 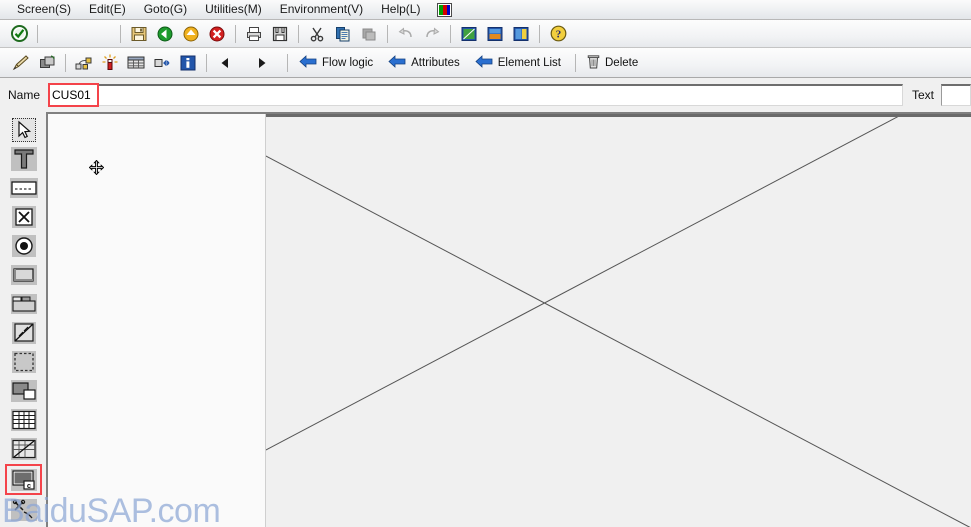 I want to click on text-T-icon, so click(x=23, y=159).